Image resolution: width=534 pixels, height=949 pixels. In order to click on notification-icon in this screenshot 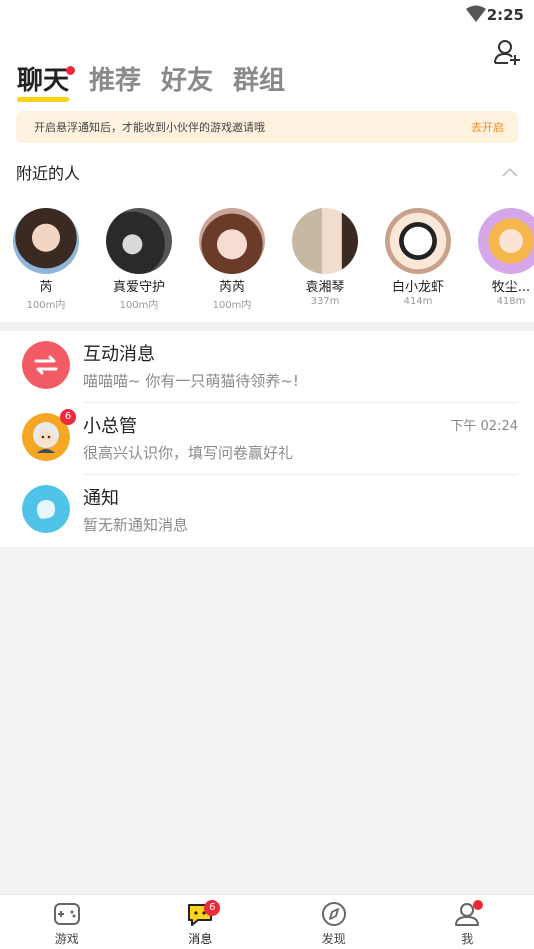, I will do `click(46, 509)`.